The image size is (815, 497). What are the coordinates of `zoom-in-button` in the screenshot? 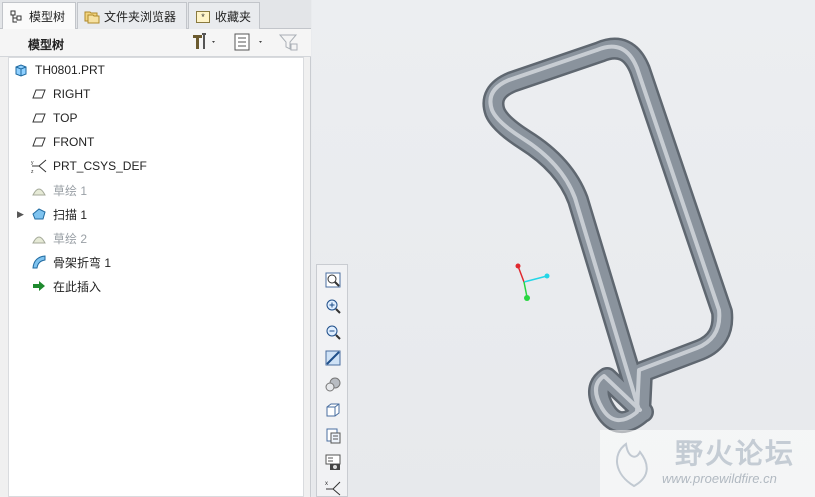 It's located at (333, 307).